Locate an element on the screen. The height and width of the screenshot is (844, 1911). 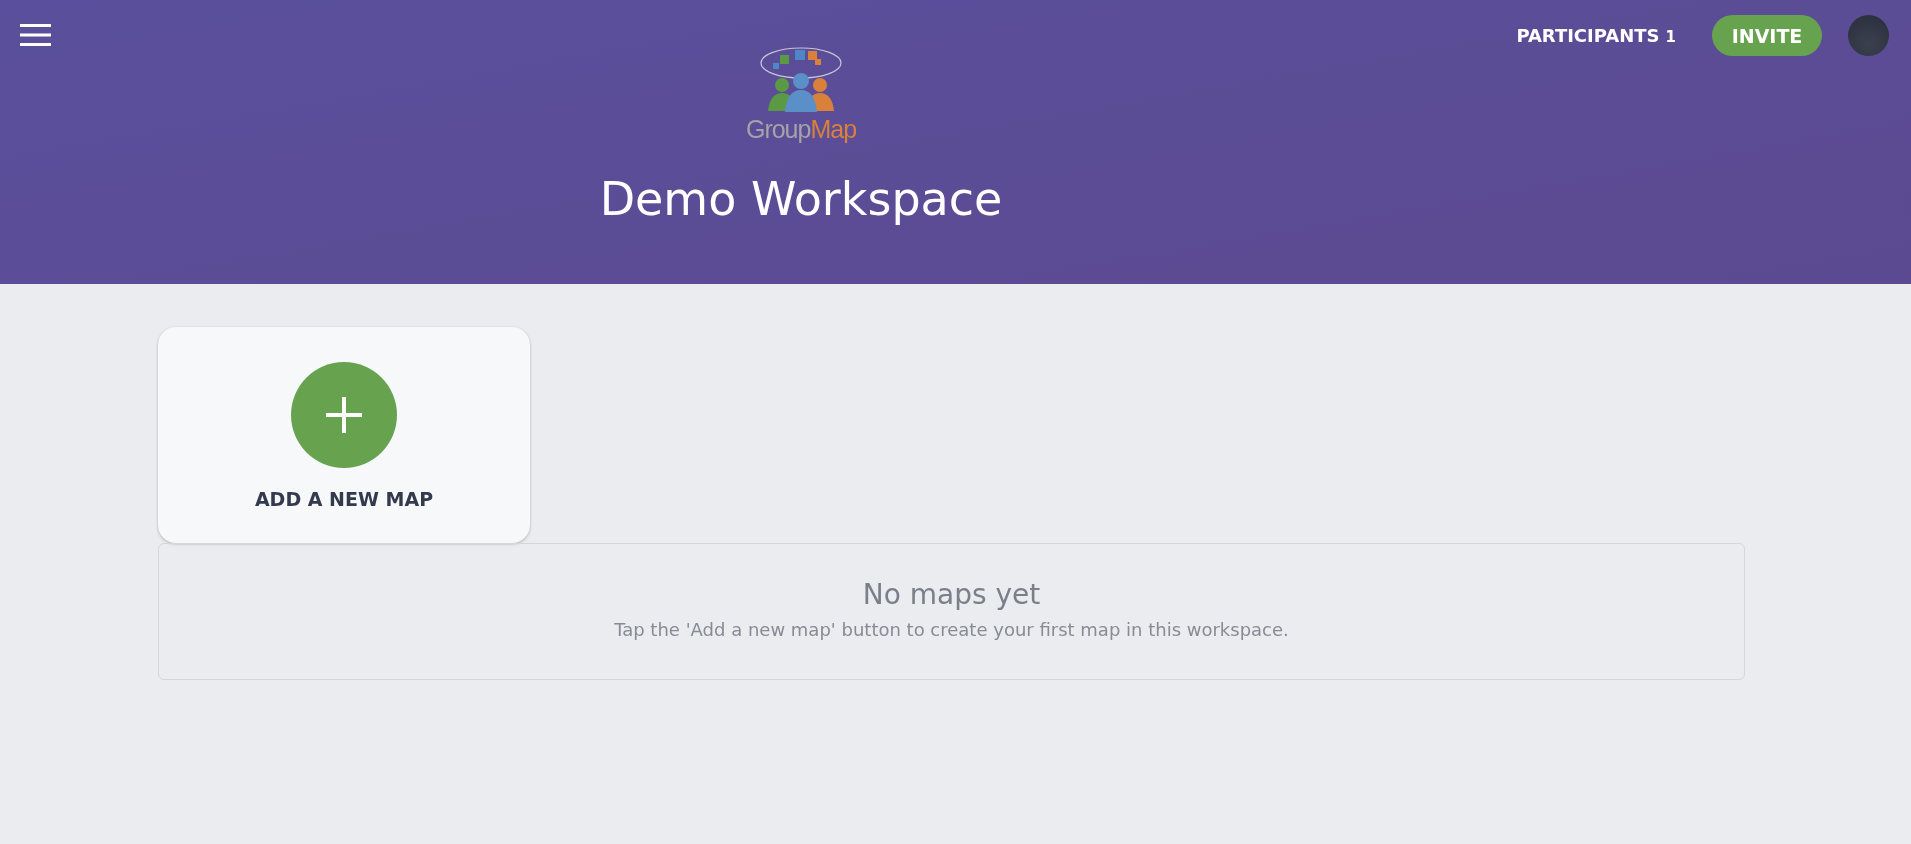
add-map-card: ADD A NEW MAP is located at coordinates (344, 435).